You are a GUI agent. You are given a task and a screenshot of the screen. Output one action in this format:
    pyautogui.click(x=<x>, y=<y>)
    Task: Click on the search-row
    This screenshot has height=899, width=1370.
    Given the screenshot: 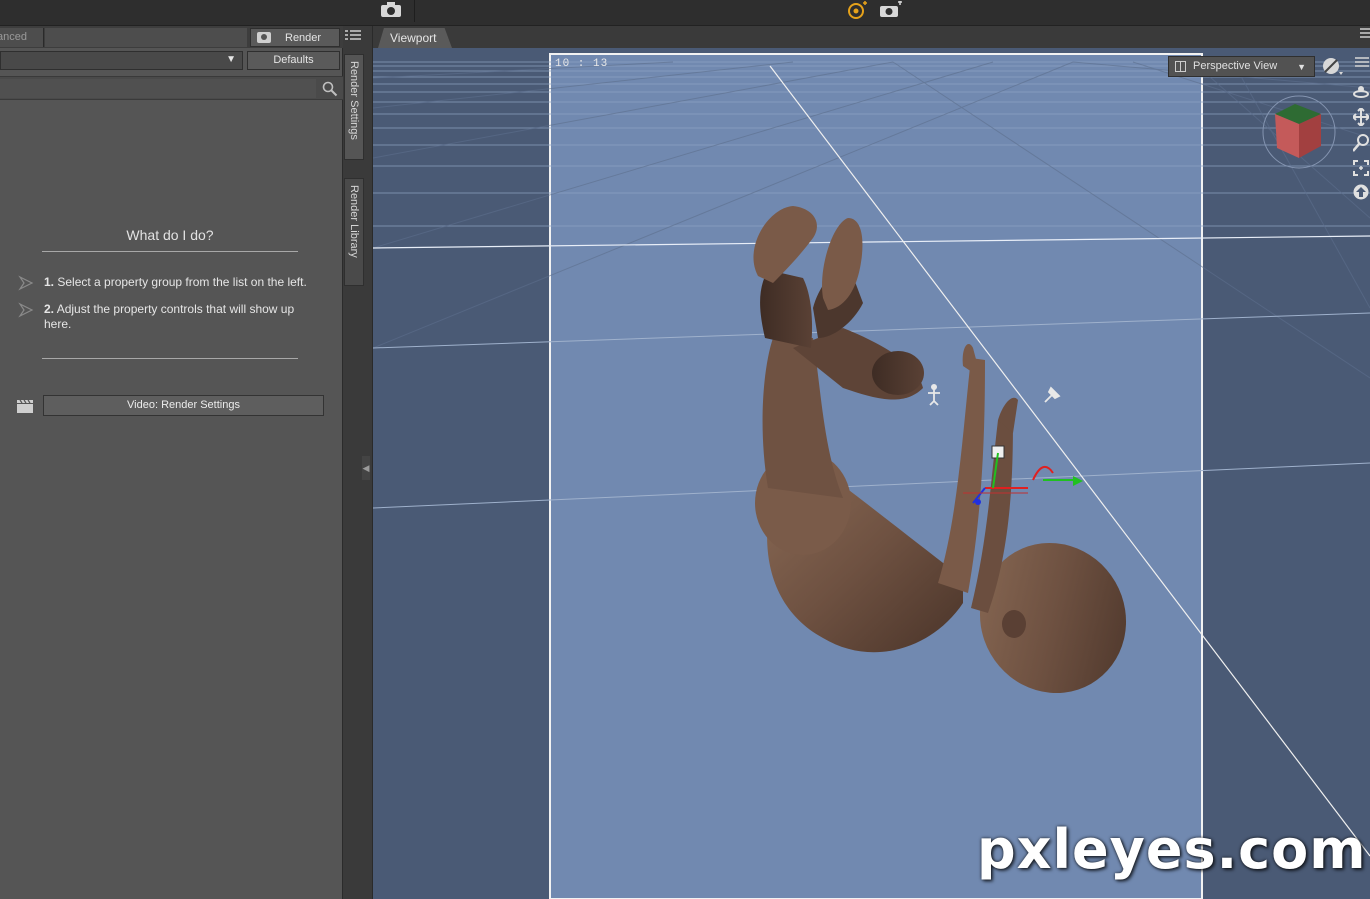 What is the action you would take?
    pyautogui.click(x=171, y=88)
    